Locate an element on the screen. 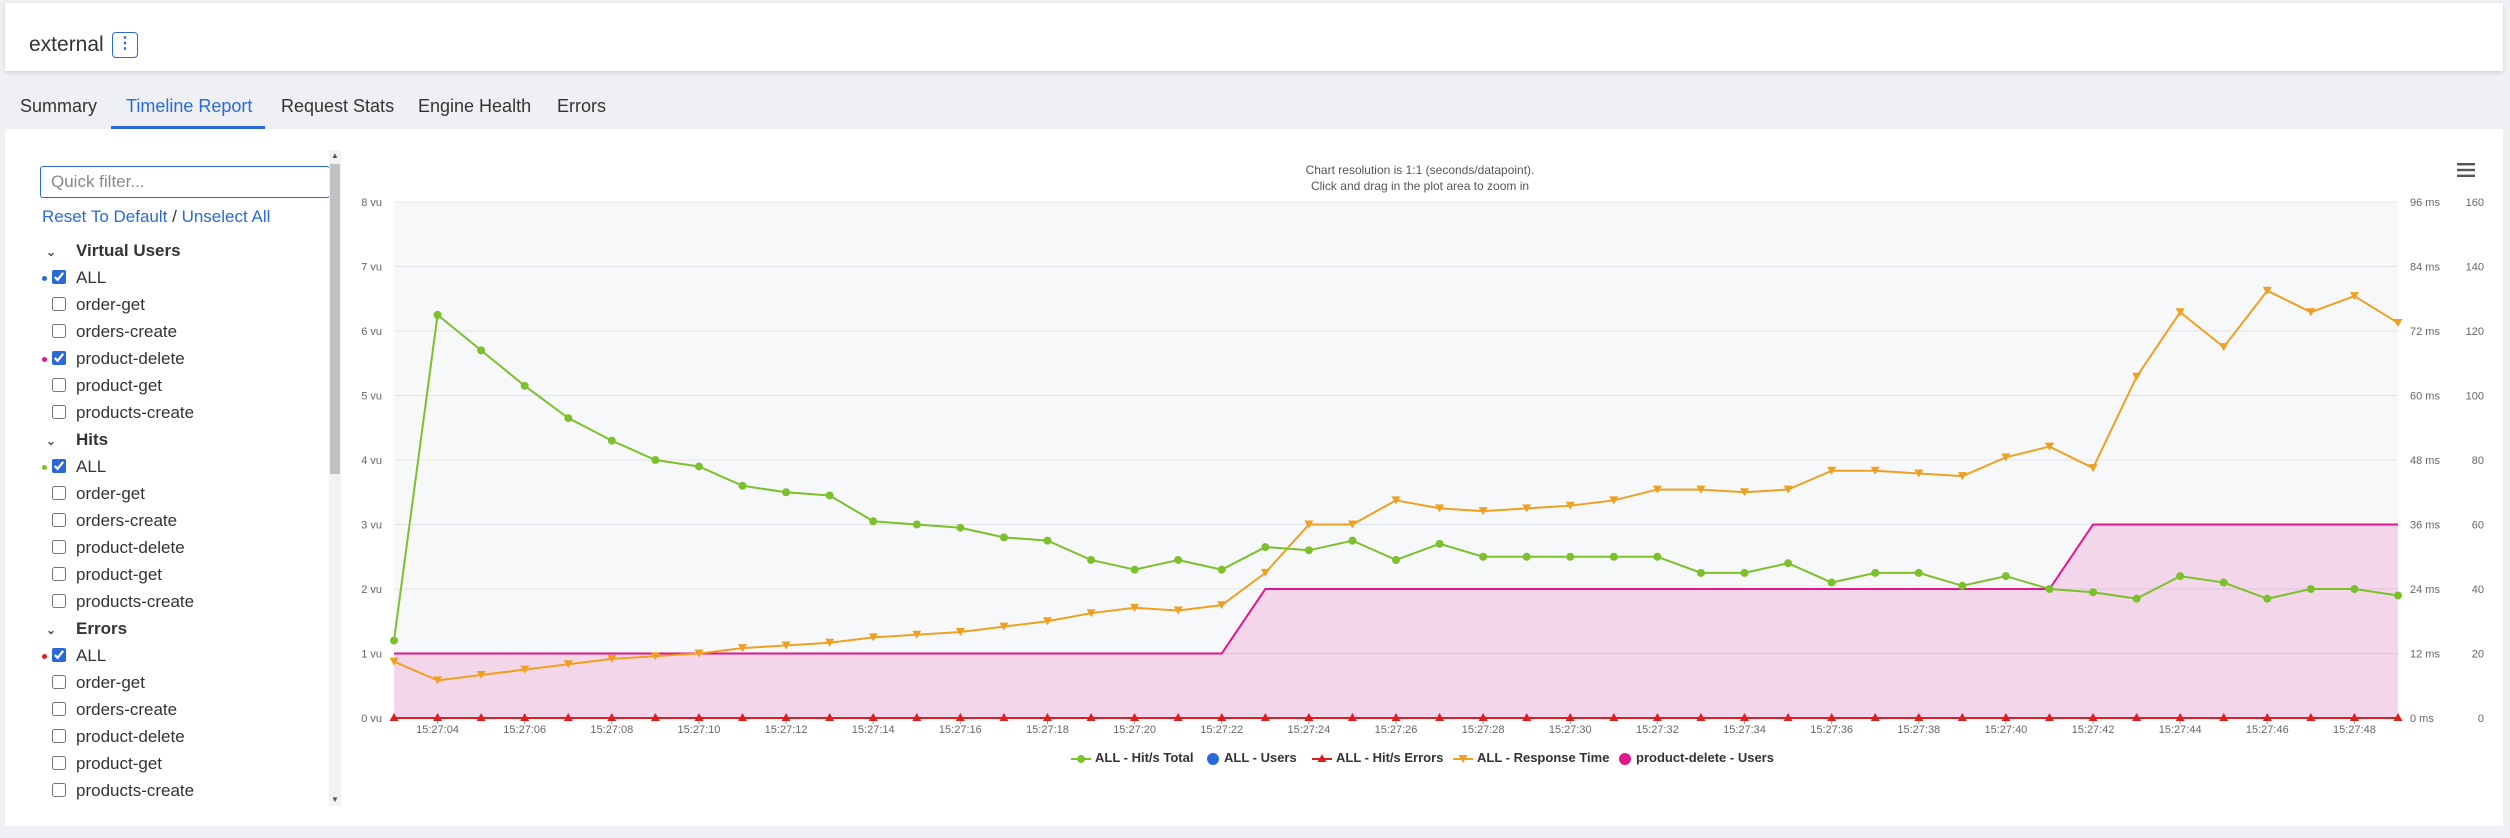 The width and height of the screenshot is (2510, 838). x-tick-label: 15:27:42 is located at coordinates (2093, 730).